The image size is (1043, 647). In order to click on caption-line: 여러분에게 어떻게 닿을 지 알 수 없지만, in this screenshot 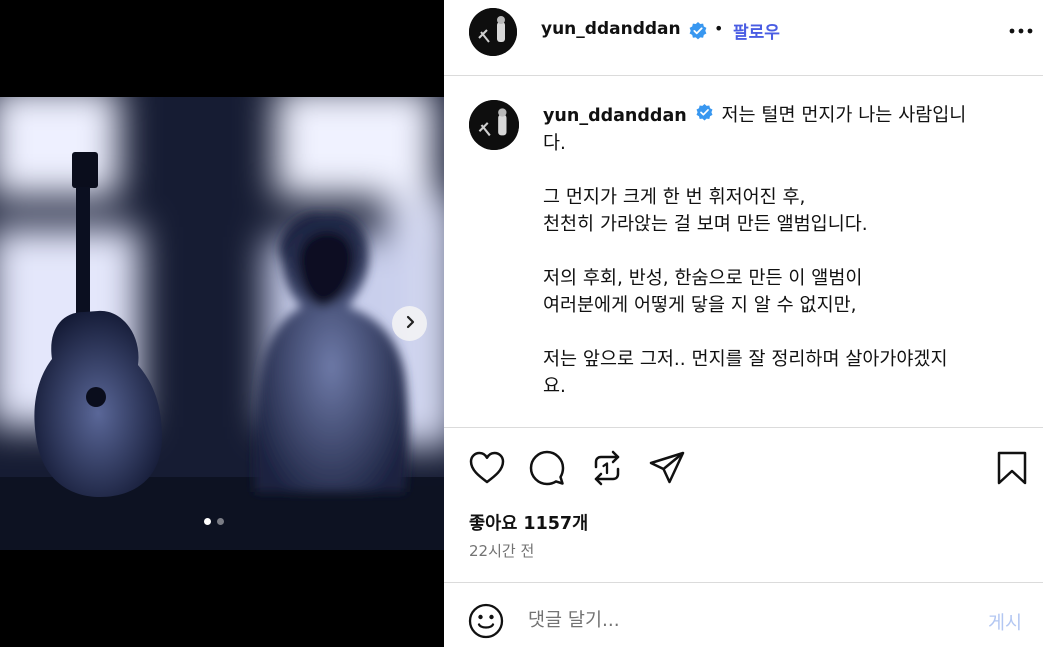, I will do `click(700, 305)`.